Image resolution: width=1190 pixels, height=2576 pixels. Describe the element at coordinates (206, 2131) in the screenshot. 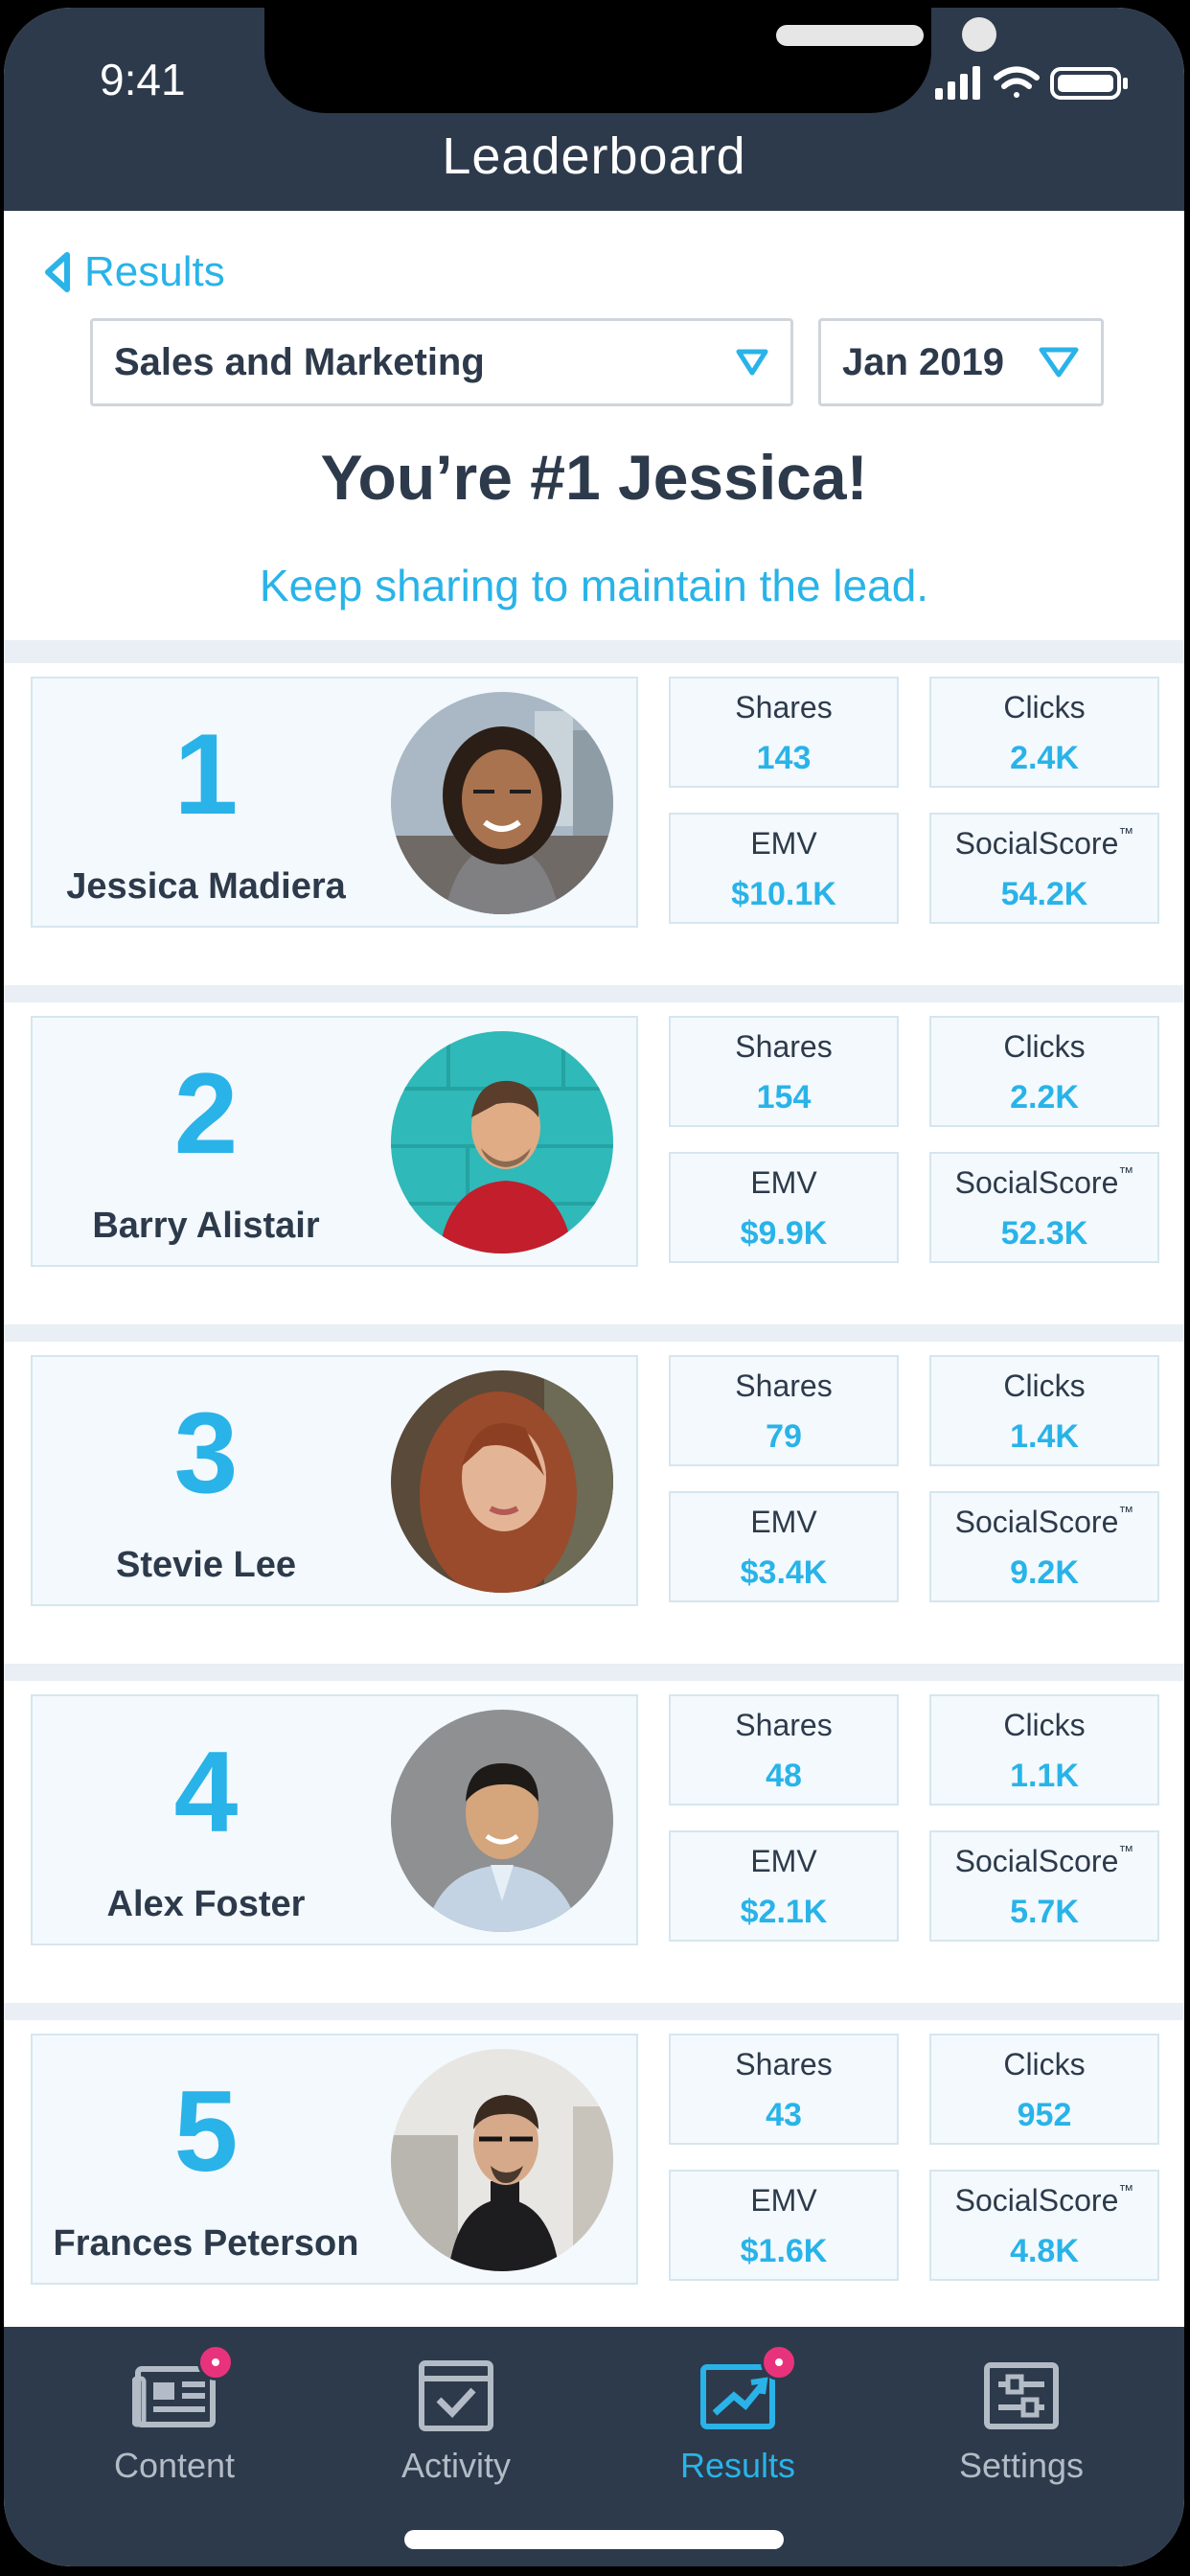

I see `rank-number: 5` at that location.